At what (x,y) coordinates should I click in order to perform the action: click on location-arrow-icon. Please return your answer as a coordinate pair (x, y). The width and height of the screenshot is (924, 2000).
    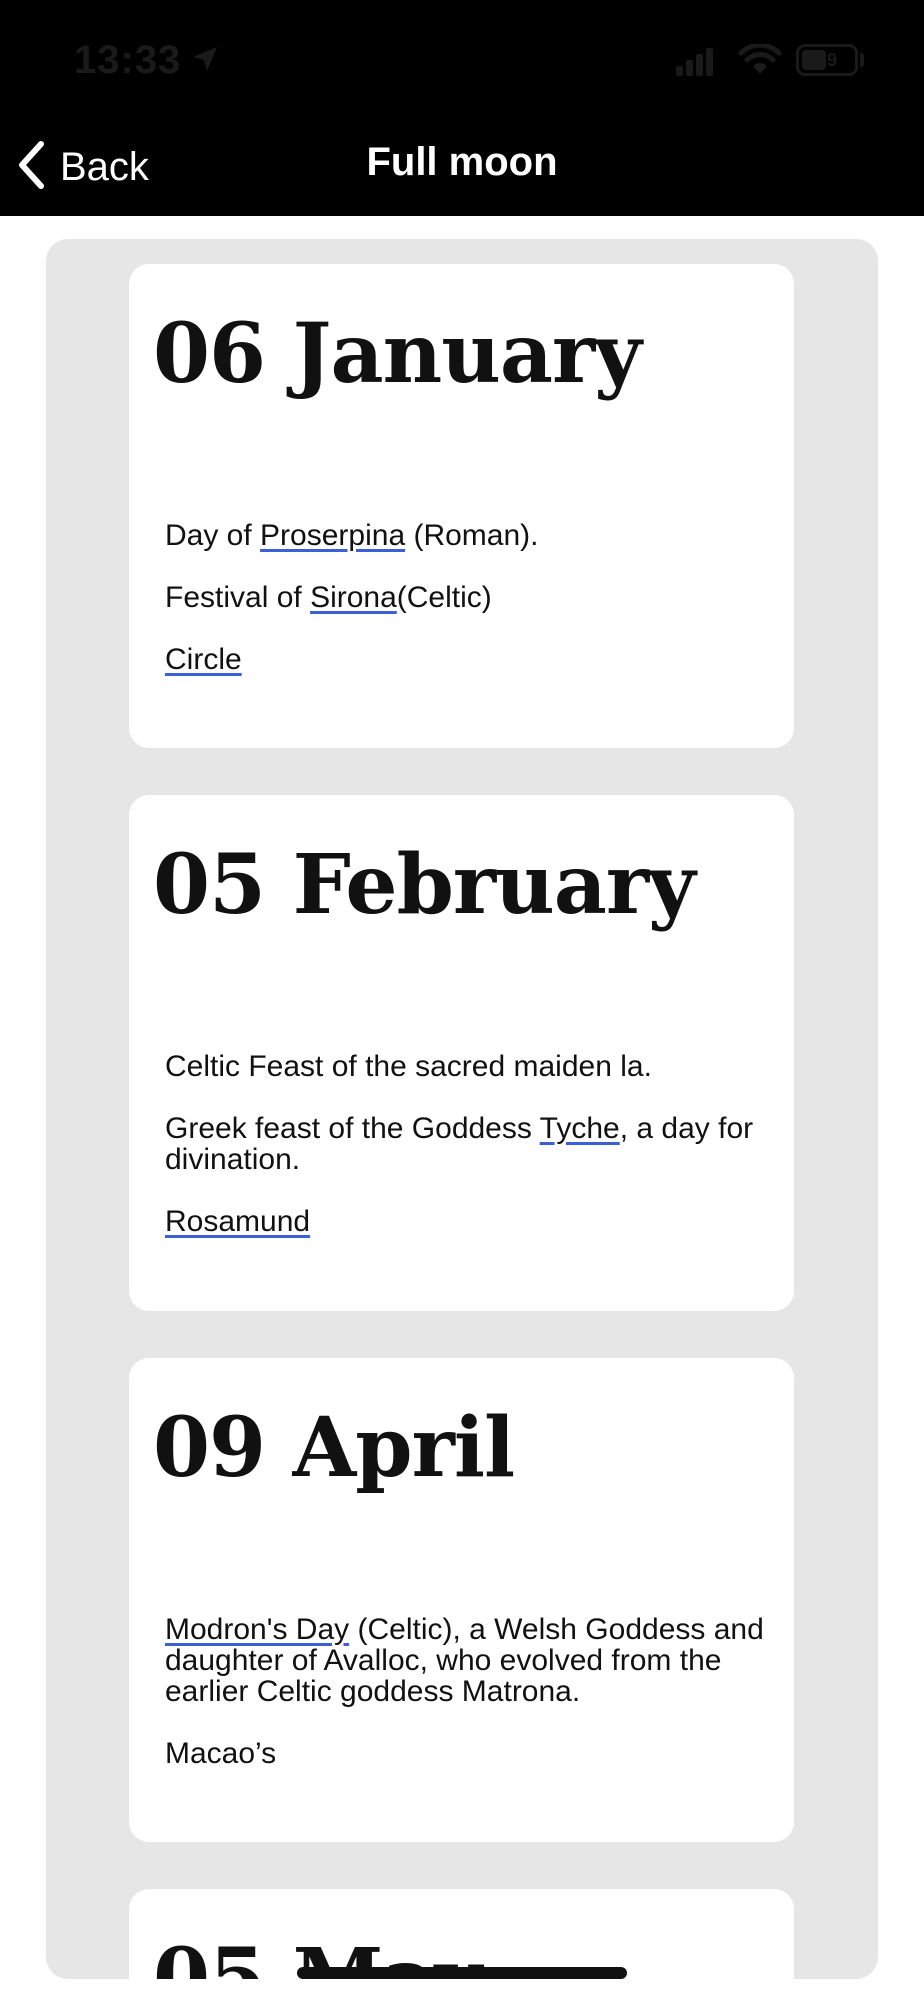
    Looking at the image, I should click on (205, 61).